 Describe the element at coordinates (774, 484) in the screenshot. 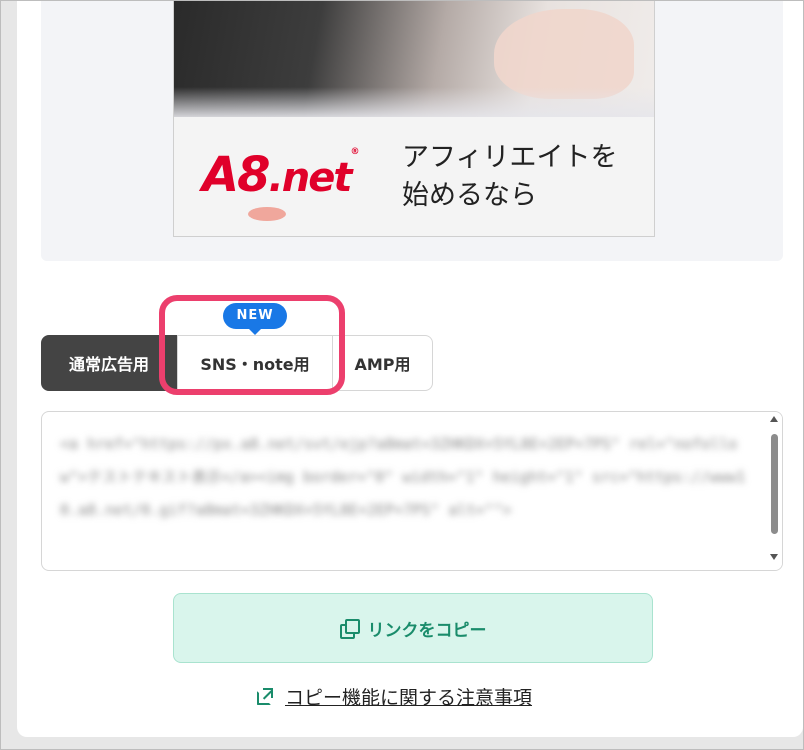

I see `scroll-thumb` at that location.